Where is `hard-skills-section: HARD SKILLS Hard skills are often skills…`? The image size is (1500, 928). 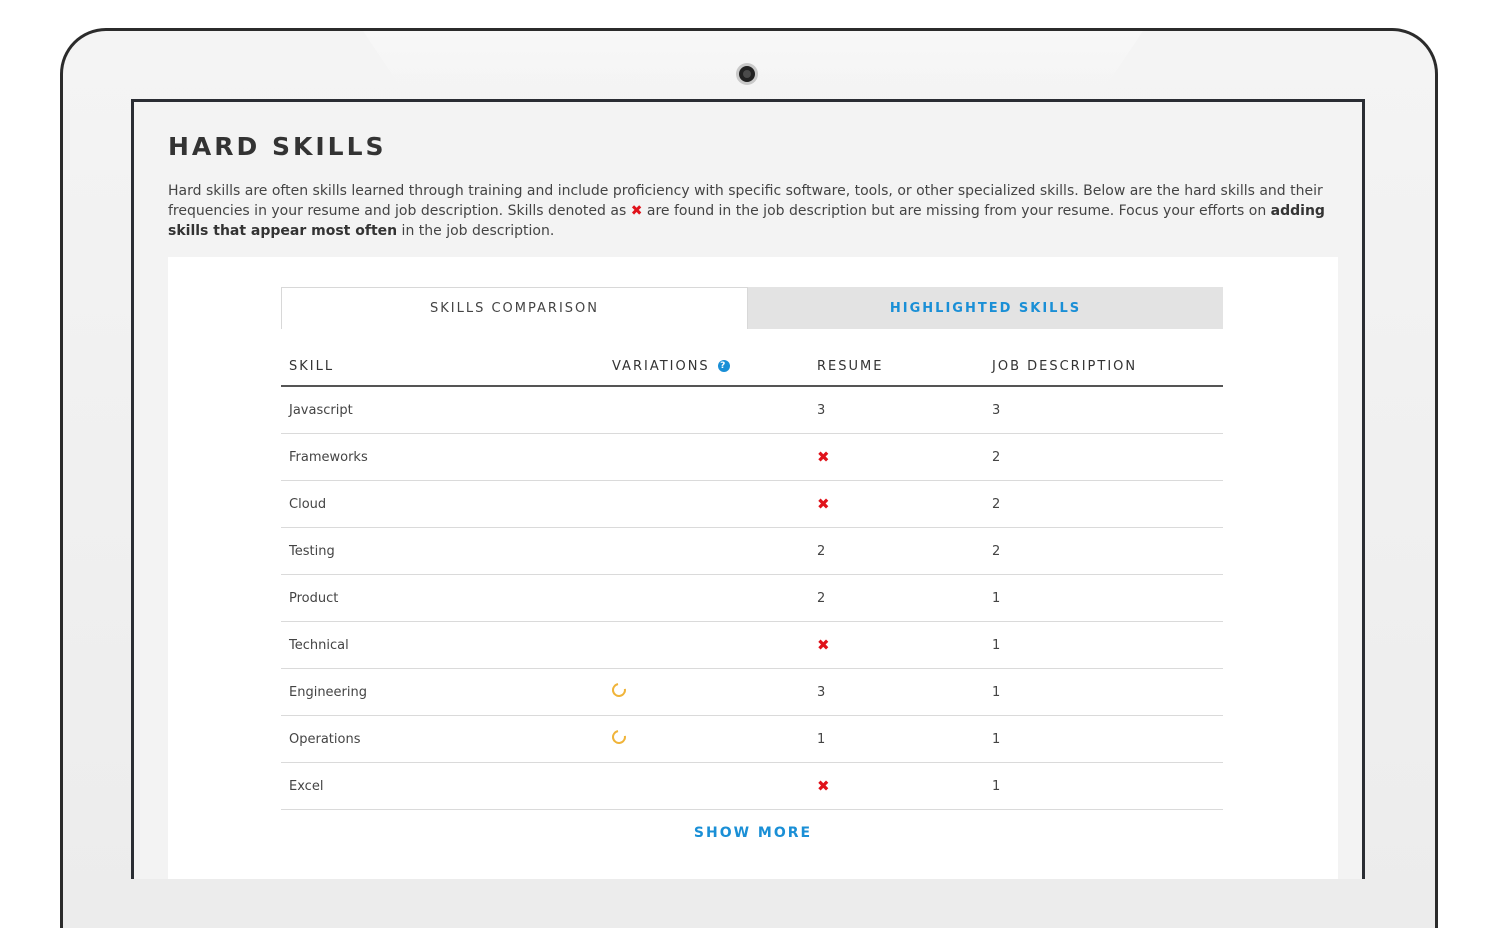 hard-skills-section: HARD SKILLS Hard skills are often skills… is located at coordinates (753, 186).